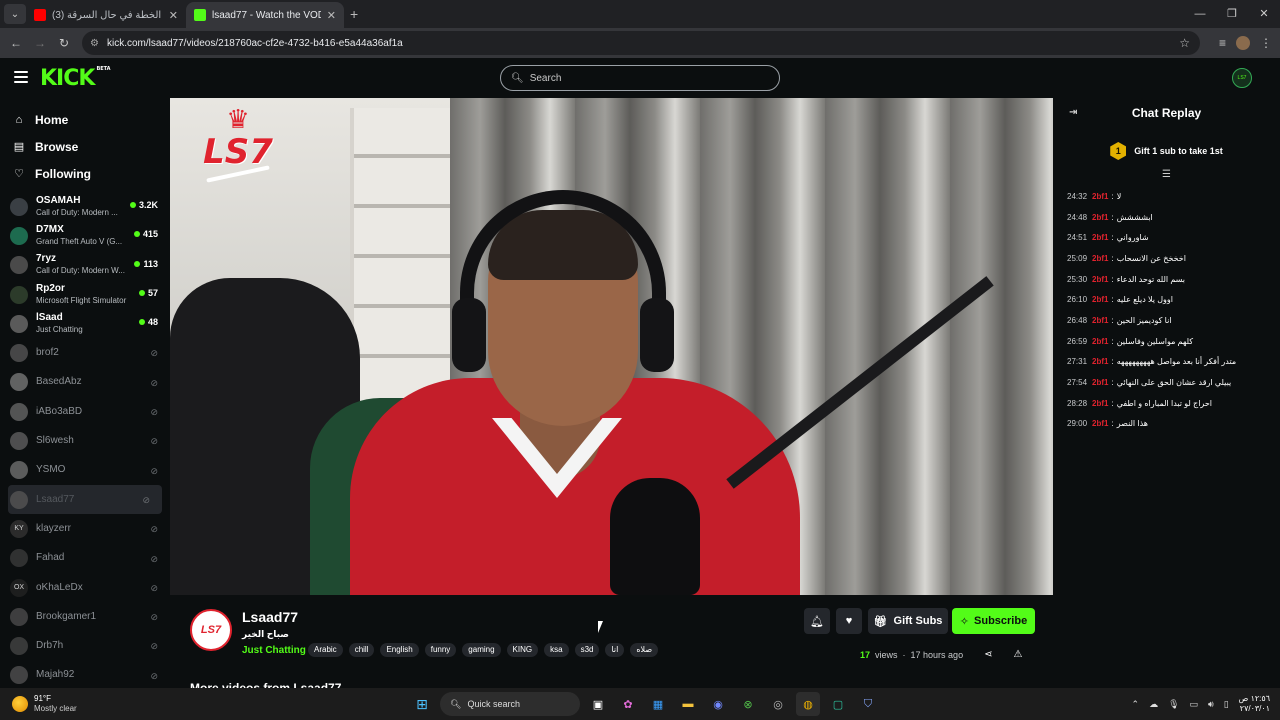 This screenshot has height=720, width=1280. I want to click on offline-icon: ⊘, so click(146, 499).